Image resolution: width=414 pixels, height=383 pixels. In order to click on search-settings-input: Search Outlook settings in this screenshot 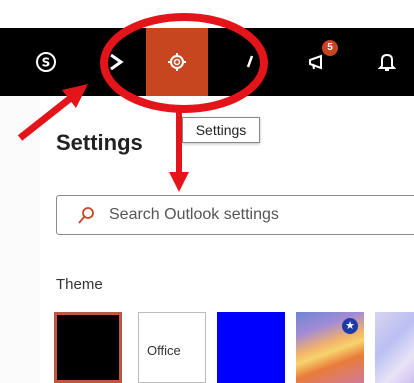, I will do `click(235, 215)`.